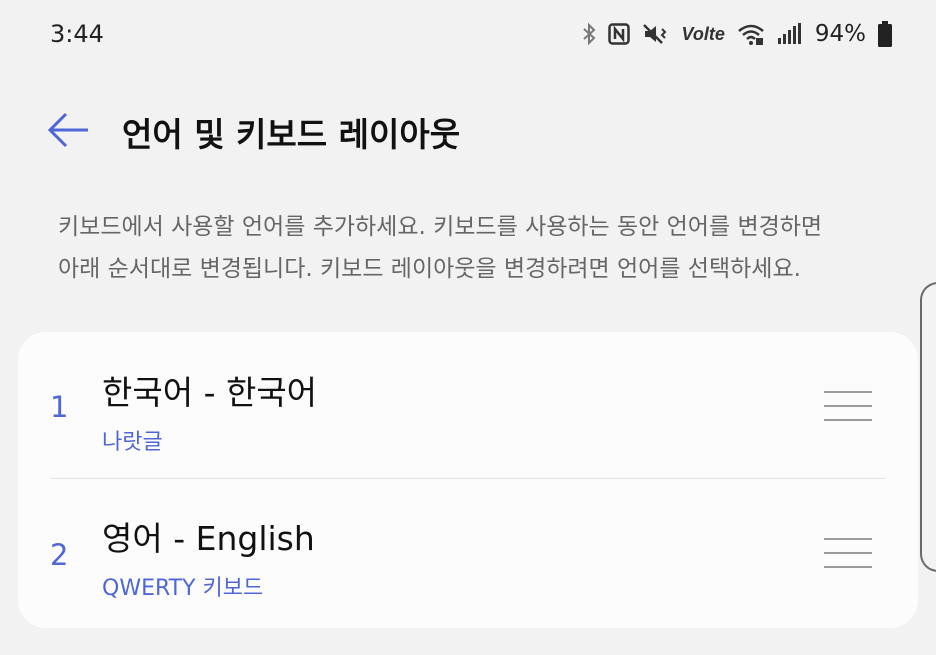 Image resolution: width=936 pixels, height=655 pixels. What do you see at coordinates (618, 34) in the screenshot?
I see `nfc-icon` at bounding box center [618, 34].